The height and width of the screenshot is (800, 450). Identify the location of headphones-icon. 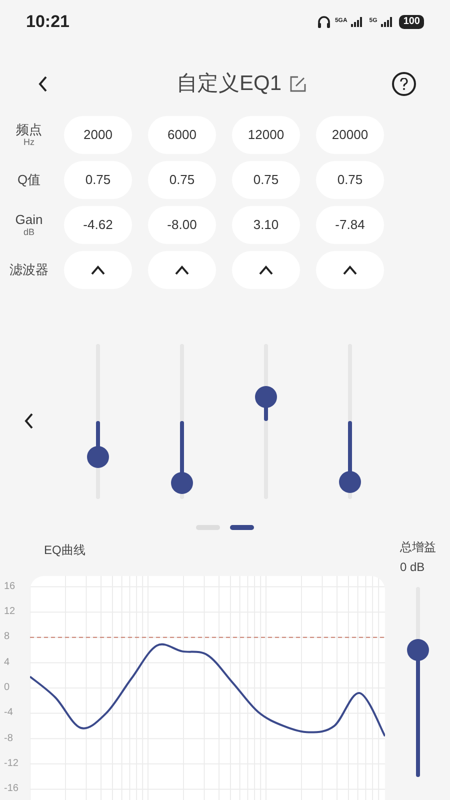
(323, 21).